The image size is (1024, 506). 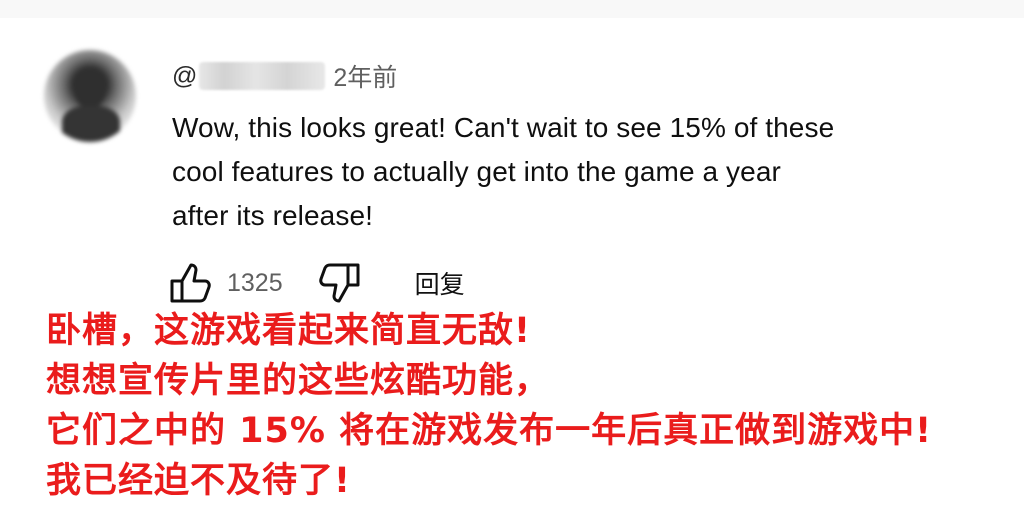 I want to click on overlay-line-4: 我已经迫不及待了!, so click(x=198, y=481).